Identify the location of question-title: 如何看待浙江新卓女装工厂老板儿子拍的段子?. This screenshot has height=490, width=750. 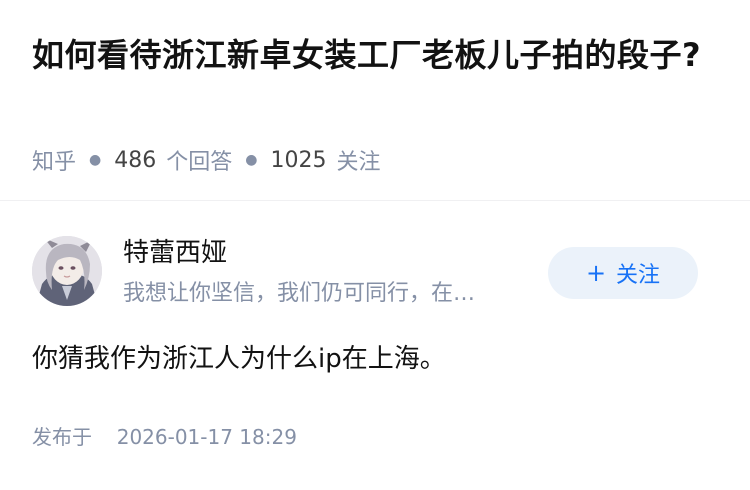
(377, 55).